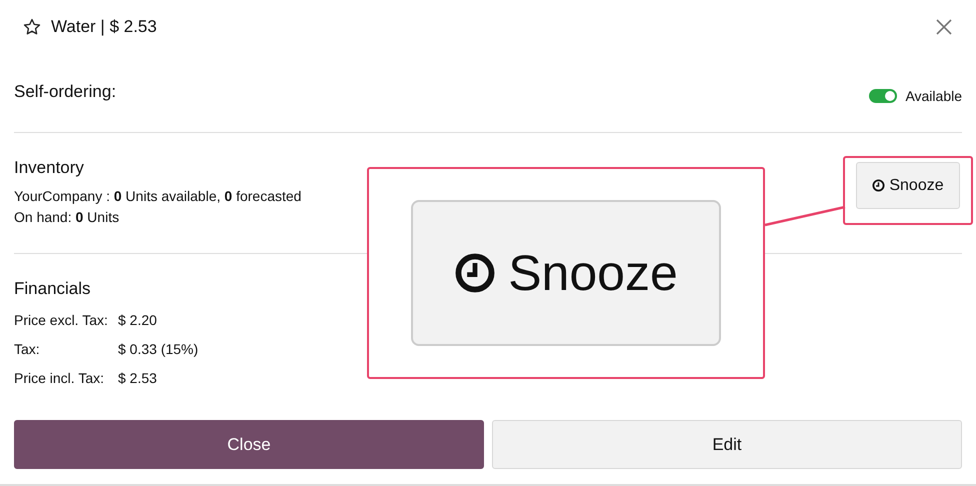 The width and height of the screenshot is (976, 486). I want to click on price-value: $ 2.53, so click(137, 378).